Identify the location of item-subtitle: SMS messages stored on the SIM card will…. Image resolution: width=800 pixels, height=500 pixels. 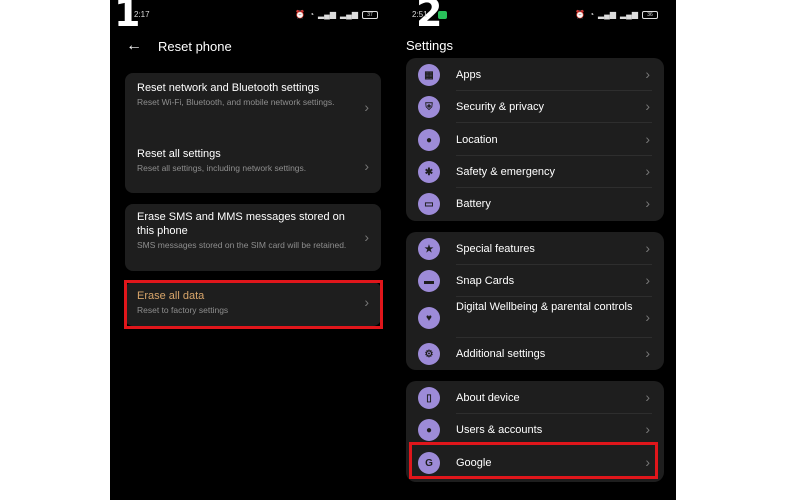
(242, 245).